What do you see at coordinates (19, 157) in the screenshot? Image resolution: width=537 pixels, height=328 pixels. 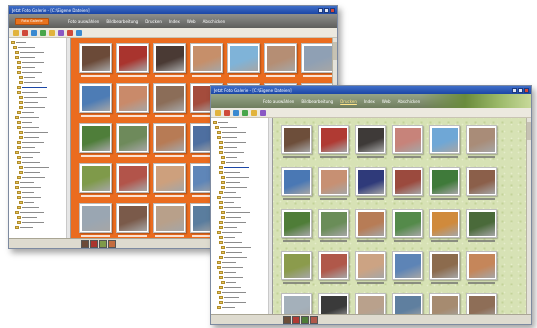 I see `folder-icon` at bounding box center [19, 157].